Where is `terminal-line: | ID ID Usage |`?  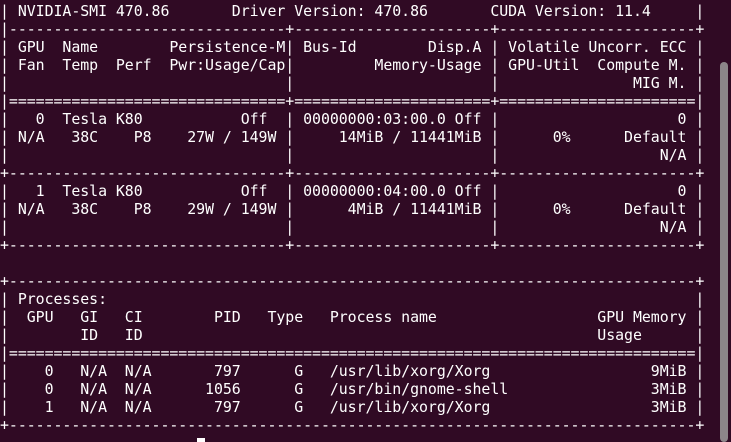 terminal-line: | ID ID Usage | is located at coordinates (352, 335).